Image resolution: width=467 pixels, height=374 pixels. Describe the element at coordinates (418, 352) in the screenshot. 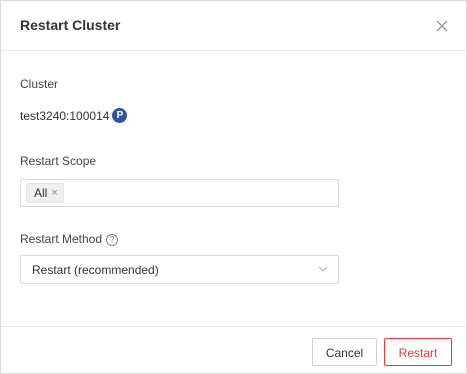

I see `restart-button: Restart` at that location.